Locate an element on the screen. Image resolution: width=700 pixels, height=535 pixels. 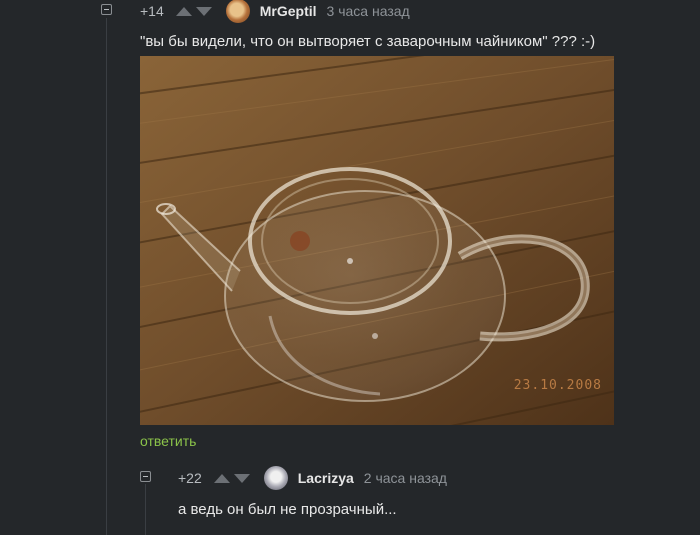
thread-line is located at coordinates (106, 276).